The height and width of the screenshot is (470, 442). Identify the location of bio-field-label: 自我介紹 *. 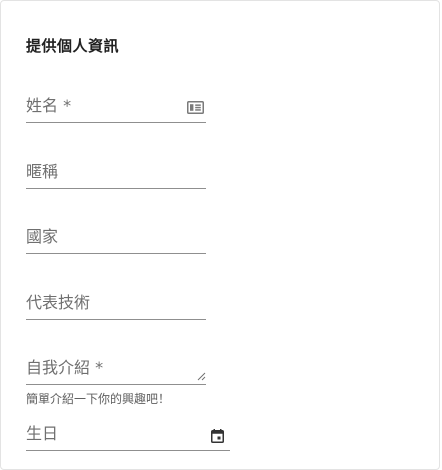
(65, 367).